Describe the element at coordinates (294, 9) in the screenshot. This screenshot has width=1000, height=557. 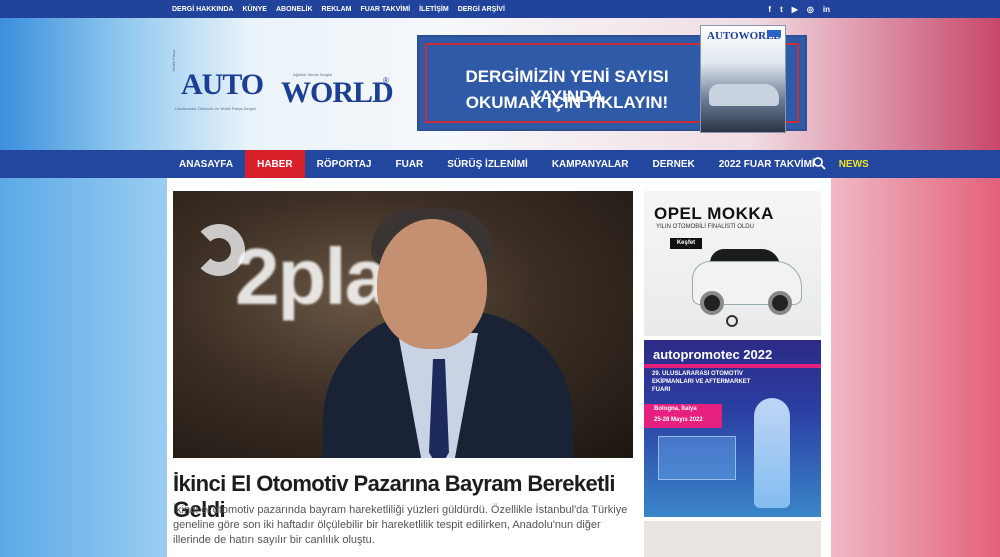
I see `top-link-abonelik: ABONELİK` at that location.